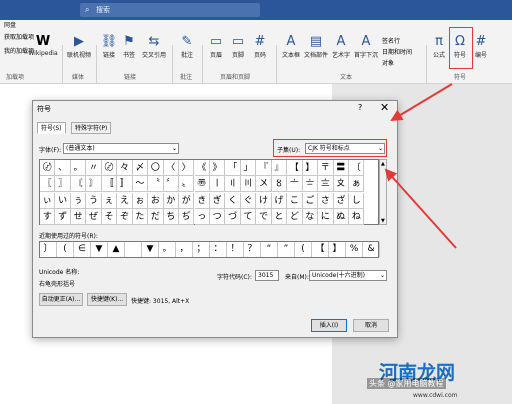 This screenshot has height=404, width=512. Describe the element at coordinates (125, 184) in the screenshot. I see `symbol-cell: 〛` at that location.